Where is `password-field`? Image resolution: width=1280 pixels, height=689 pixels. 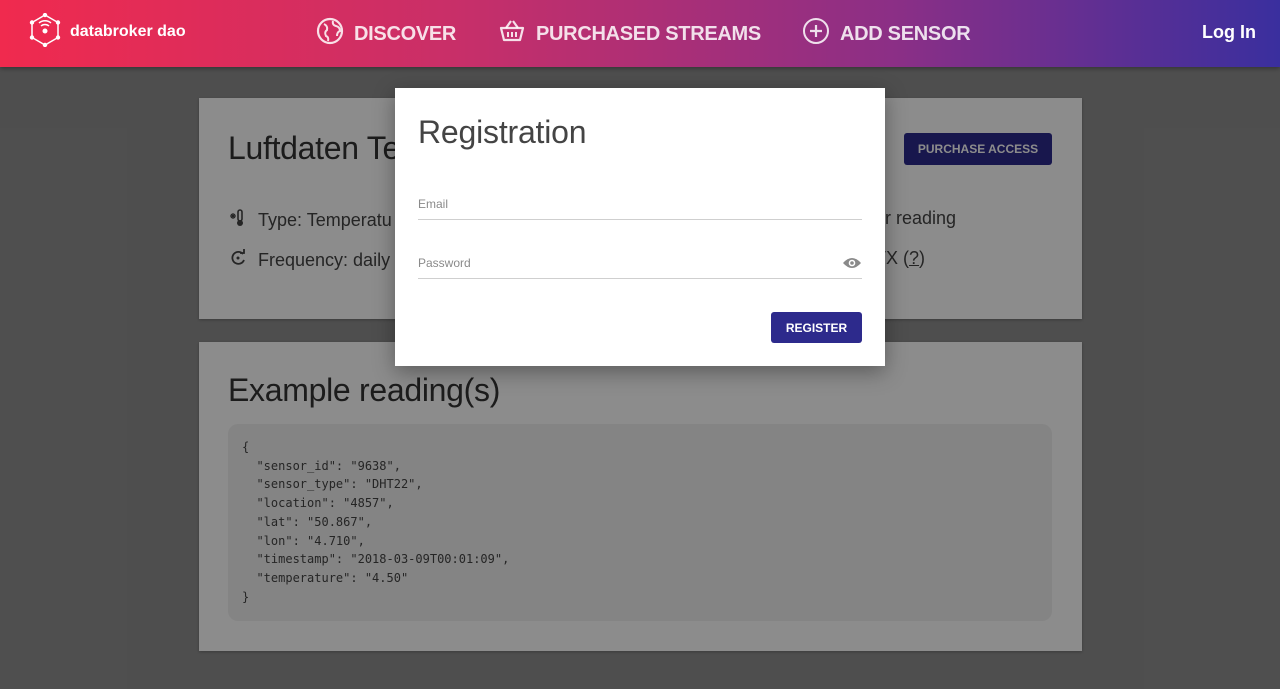 password-field is located at coordinates (640, 262).